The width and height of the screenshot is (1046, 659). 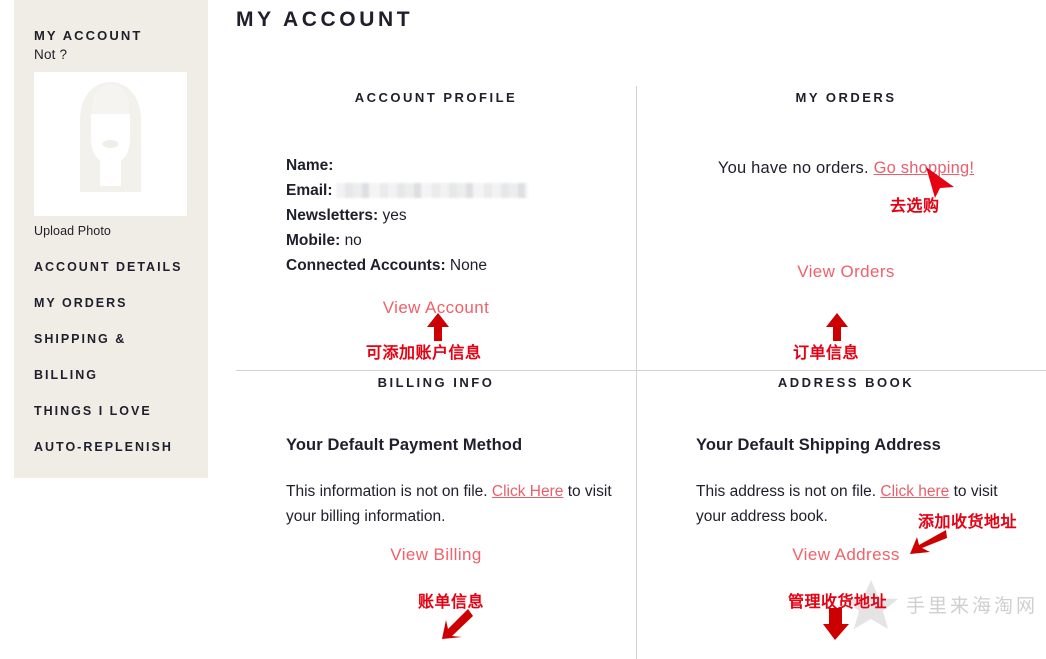 I want to click on address-book-heading: ADDRESS BOOK, so click(x=846, y=382).